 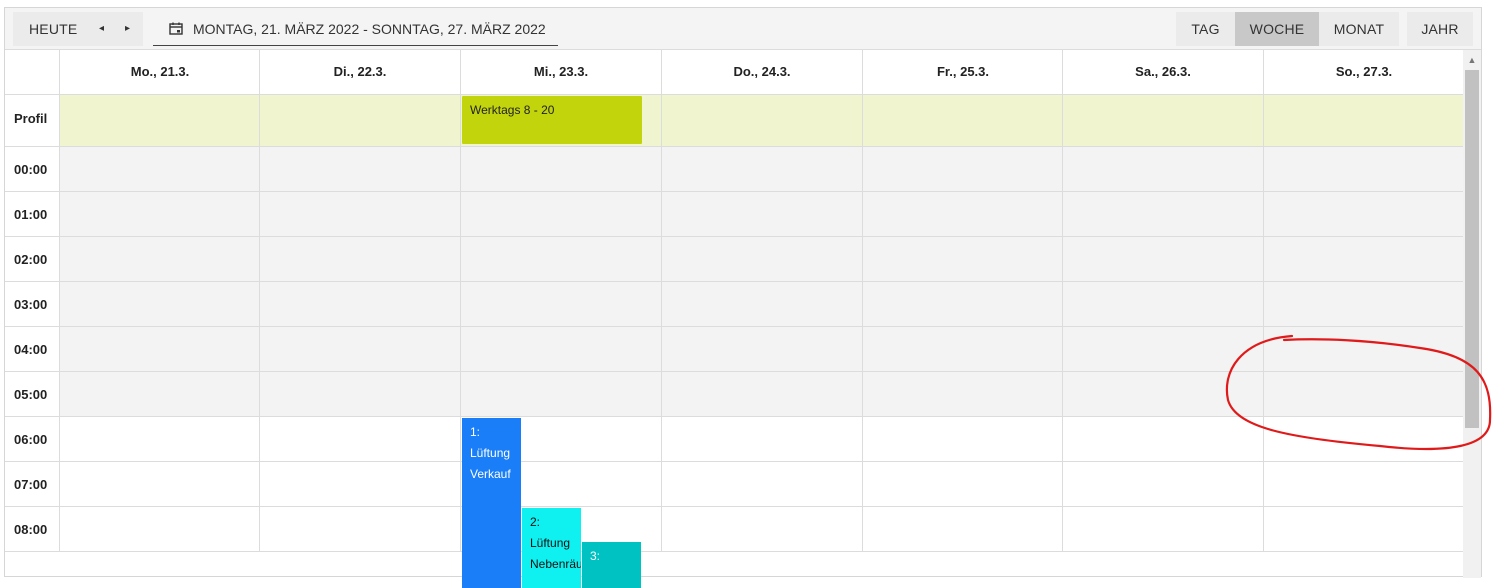 What do you see at coordinates (127, 29) in the screenshot?
I see `next-arrow-icon: ▸` at bounding box center [127, 29].